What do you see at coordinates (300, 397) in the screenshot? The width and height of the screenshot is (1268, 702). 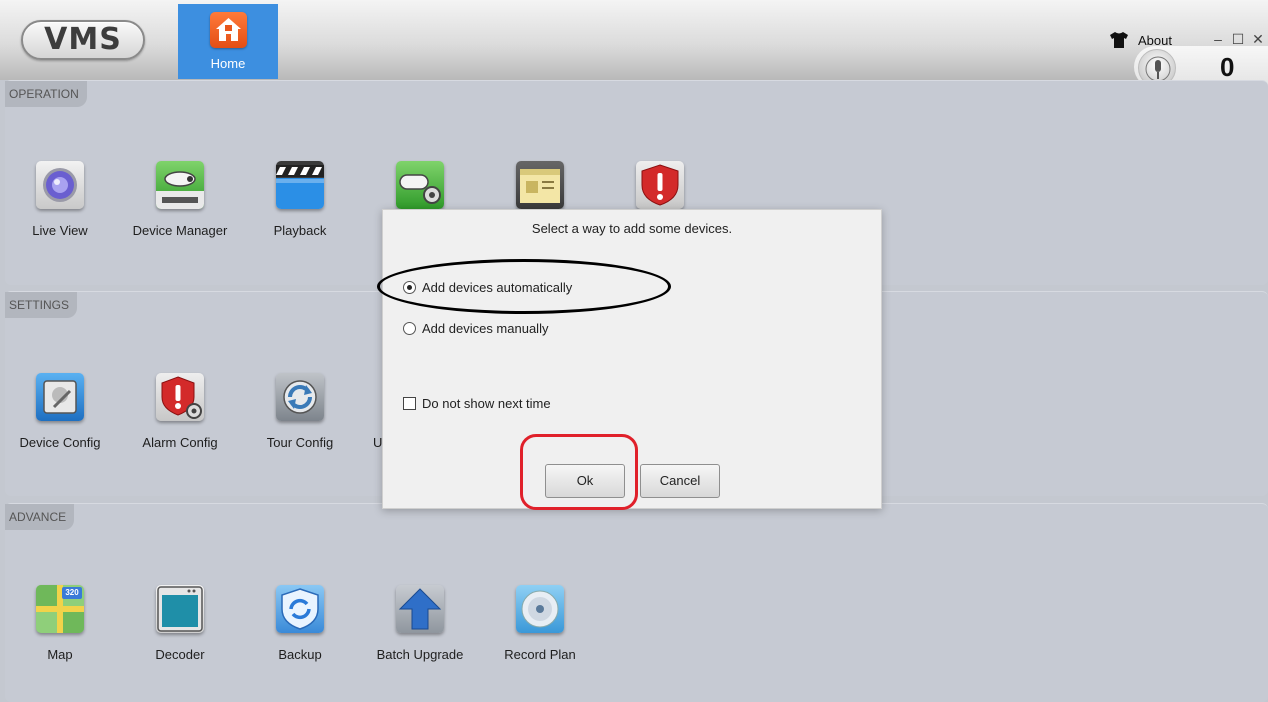 I see `tour-config-icon` at bounding box center [300, 397].